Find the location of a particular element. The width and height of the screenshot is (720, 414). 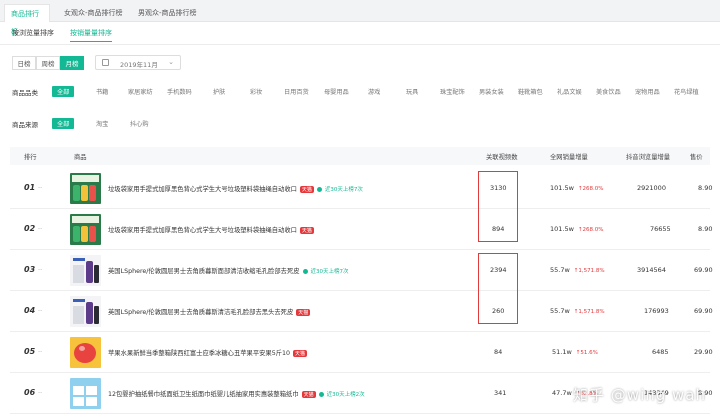

sales-value: 51.1w ↑51.6% is located at coordinates (575, 352).